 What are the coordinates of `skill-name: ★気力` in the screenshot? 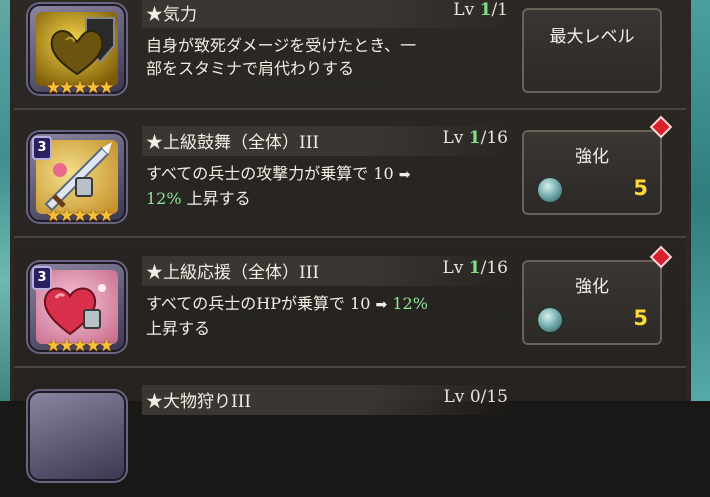 It's located at (171, 15).